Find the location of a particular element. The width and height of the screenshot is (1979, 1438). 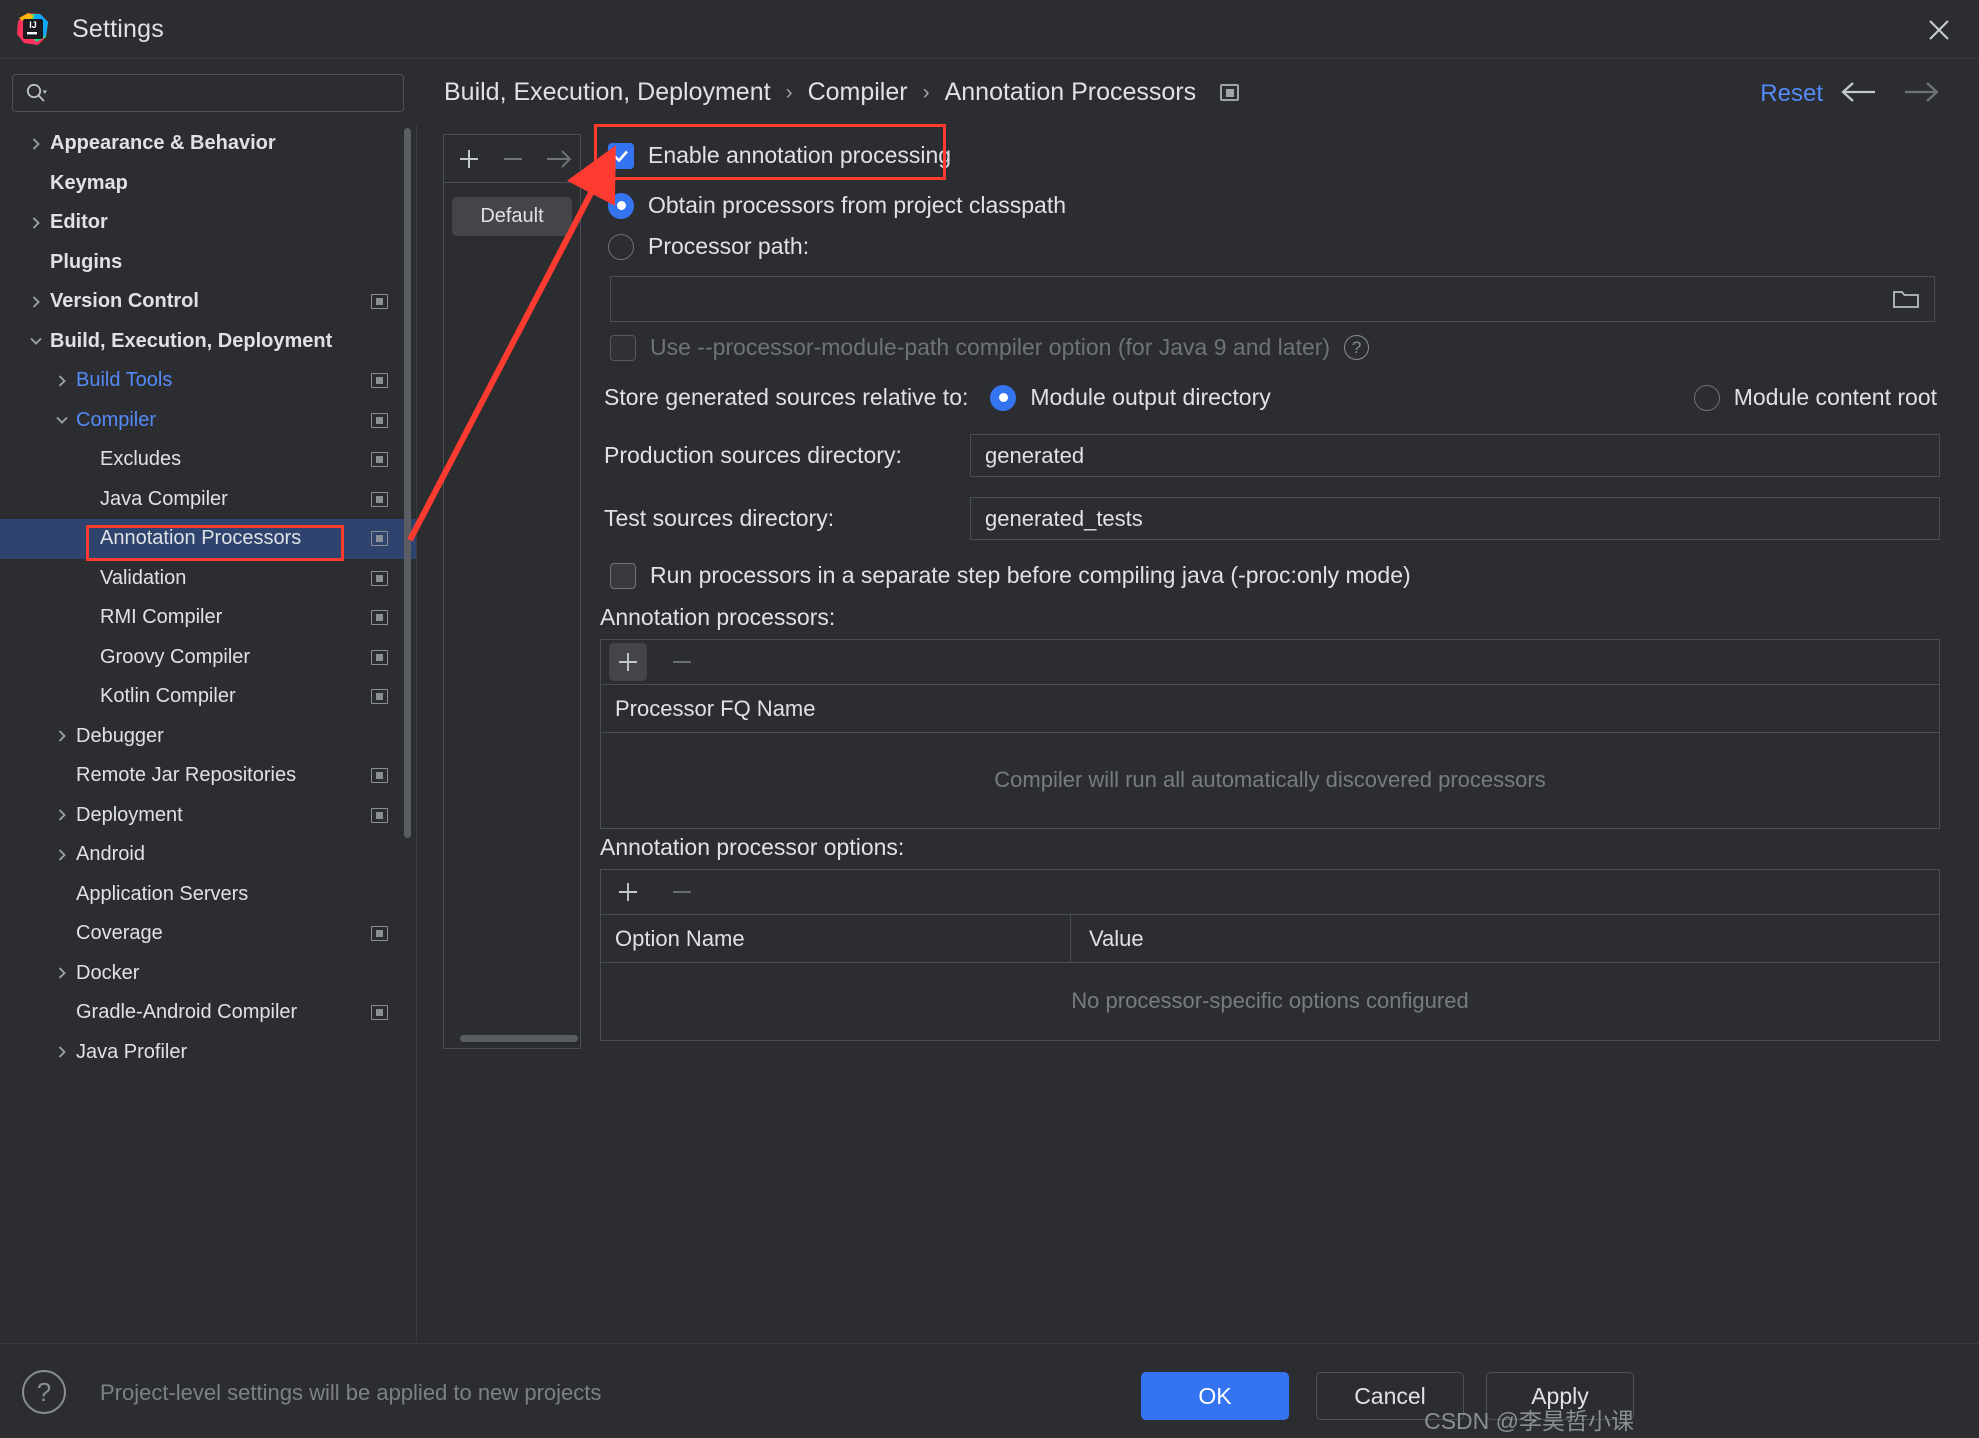

sidebar-content-divider is located at coordinates (416, 733).